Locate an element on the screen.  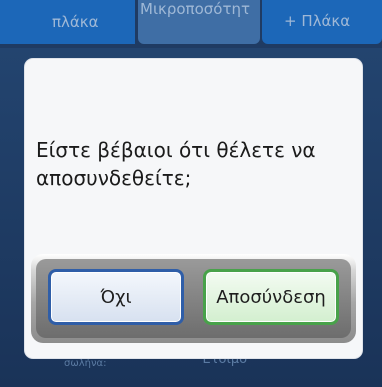
disconnect-button: Αποσύνδεση is located at coordinates (271, 297).